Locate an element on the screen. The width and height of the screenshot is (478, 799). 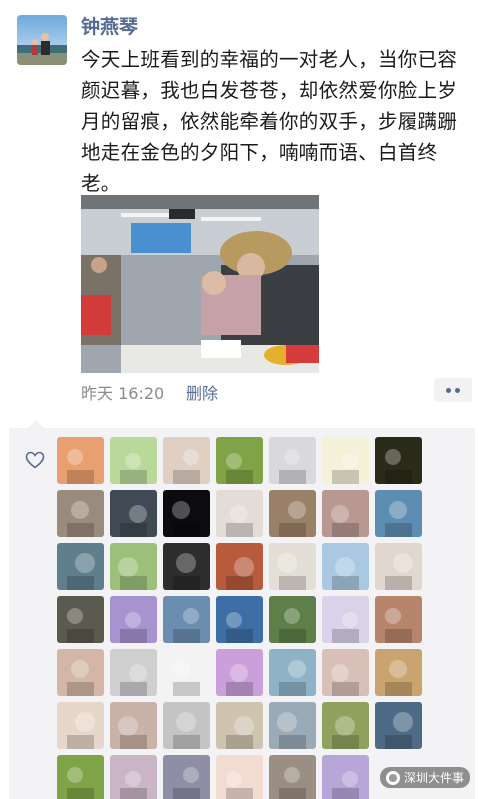
post-photo is located at coordinates (200, 284).